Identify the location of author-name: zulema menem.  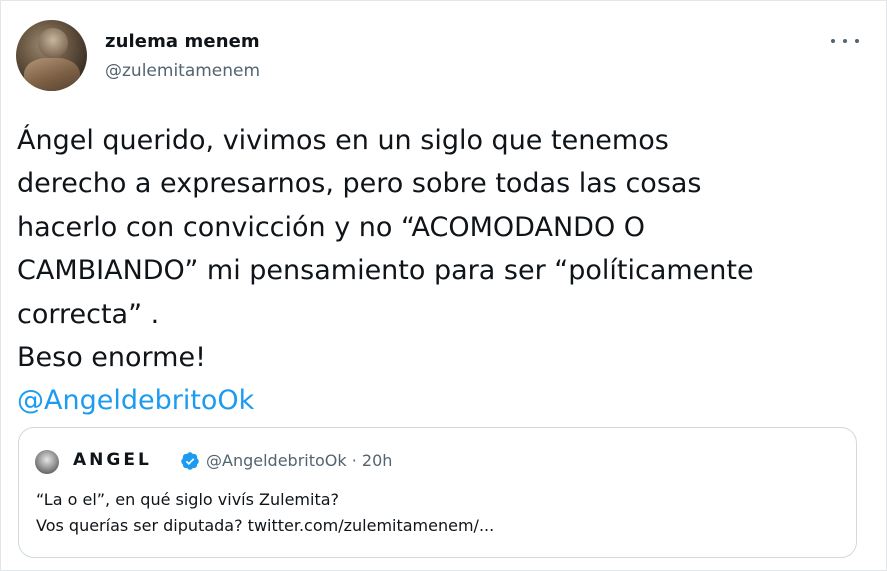
(182, 41).